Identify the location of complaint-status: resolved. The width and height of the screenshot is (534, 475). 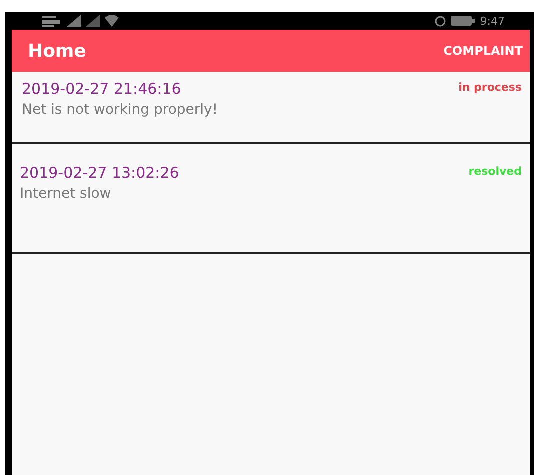
(495, 171).